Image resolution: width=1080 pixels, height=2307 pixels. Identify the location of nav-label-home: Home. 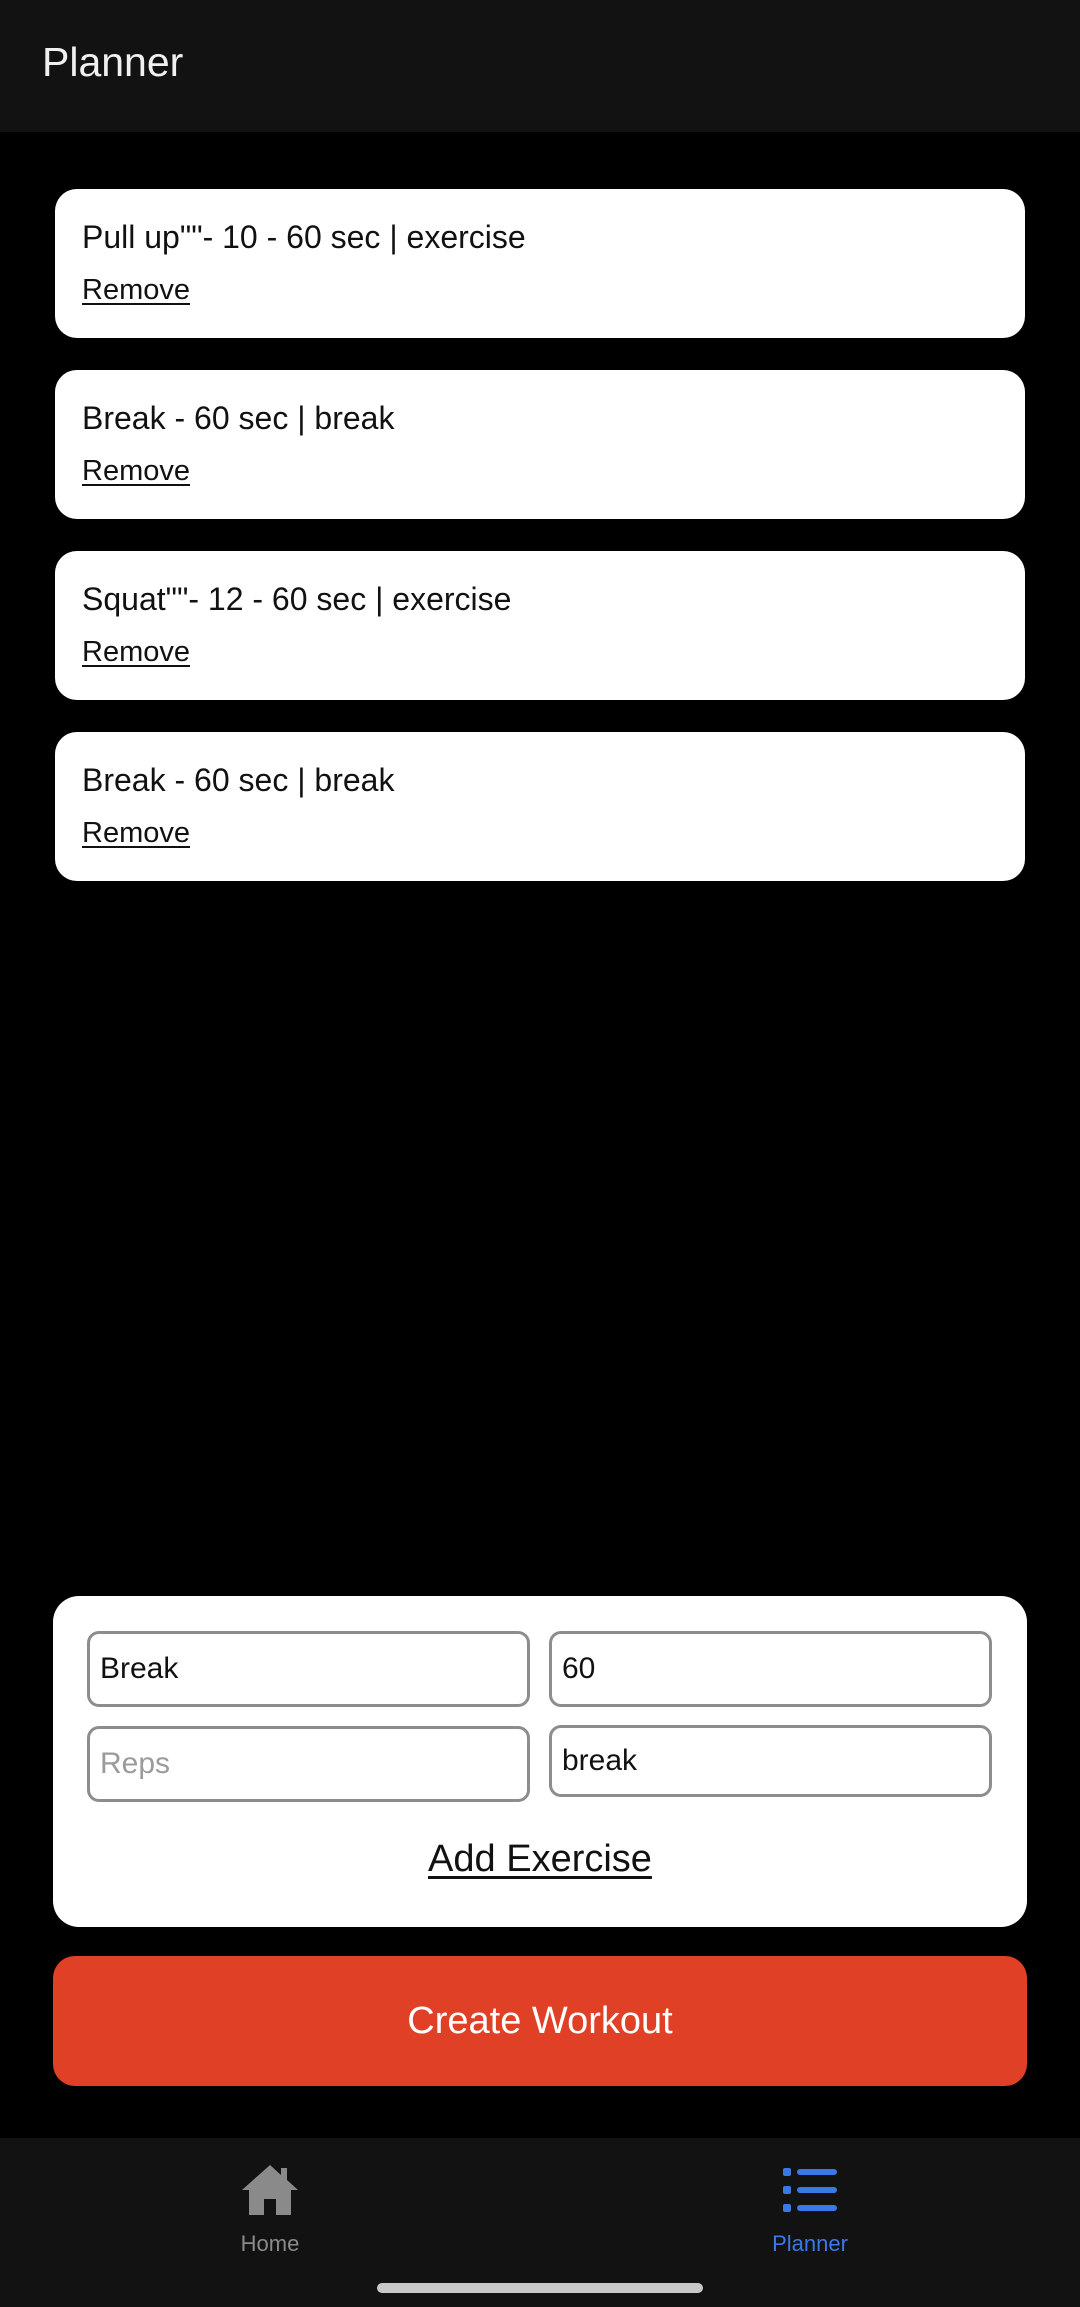
(270, 2243).